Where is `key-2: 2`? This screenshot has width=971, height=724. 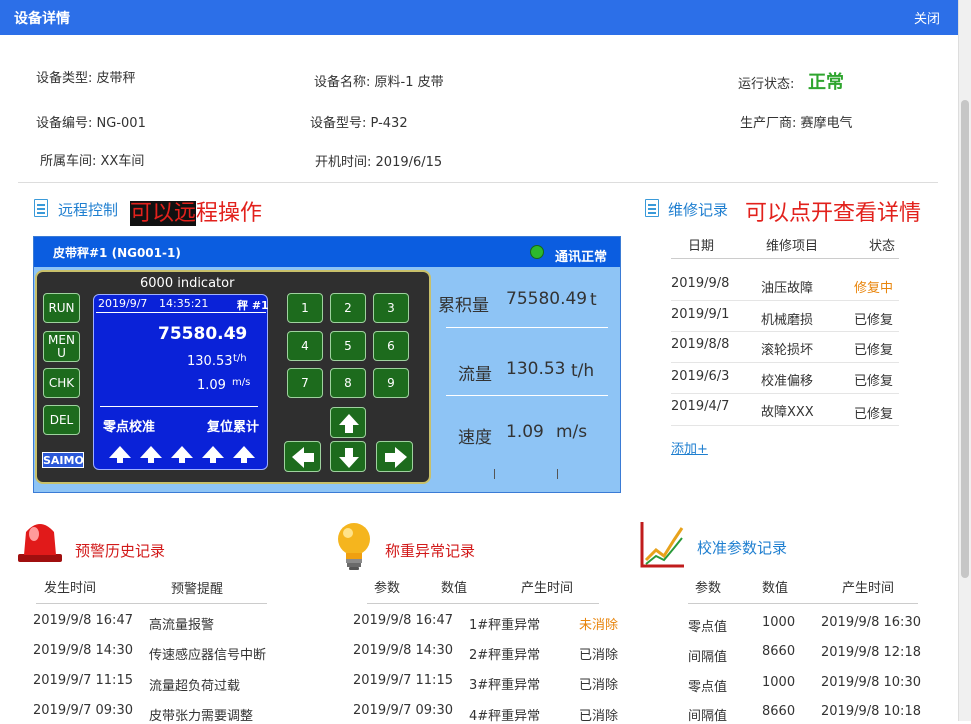 key-2: 2 is located at coordinates (348, 308).